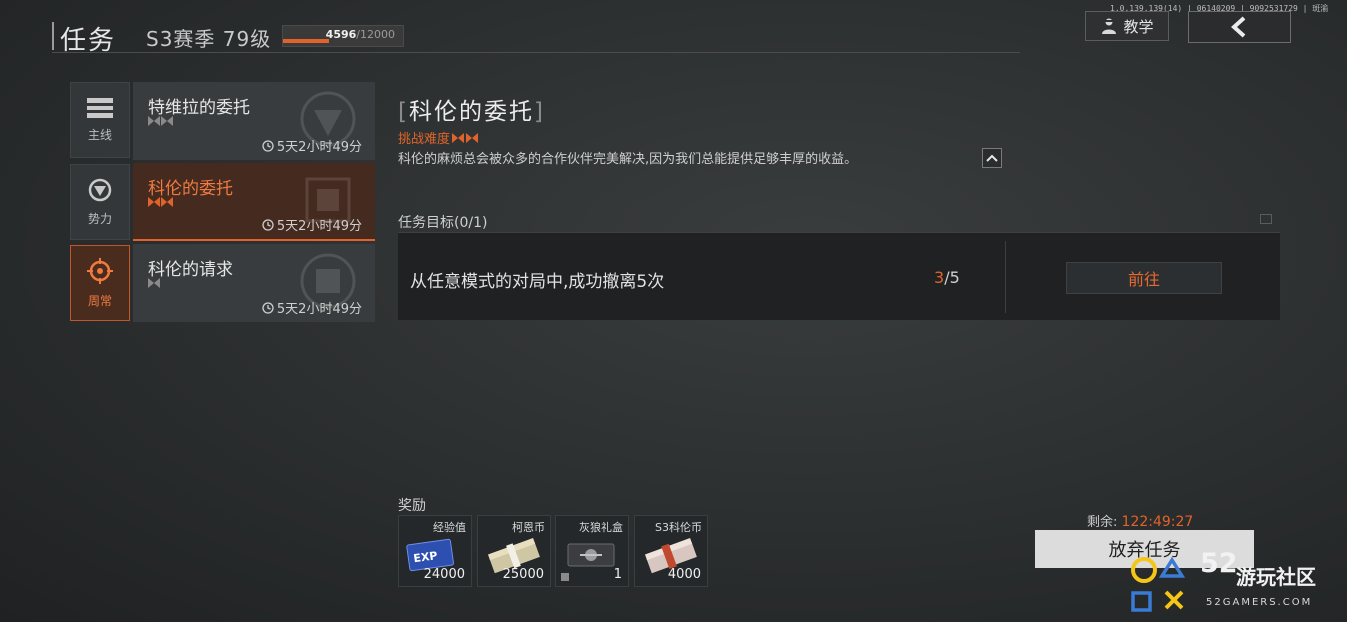  Describe the element at coordinates (53, 36) in the screenshot. I see `title-accent-bar` at that location.